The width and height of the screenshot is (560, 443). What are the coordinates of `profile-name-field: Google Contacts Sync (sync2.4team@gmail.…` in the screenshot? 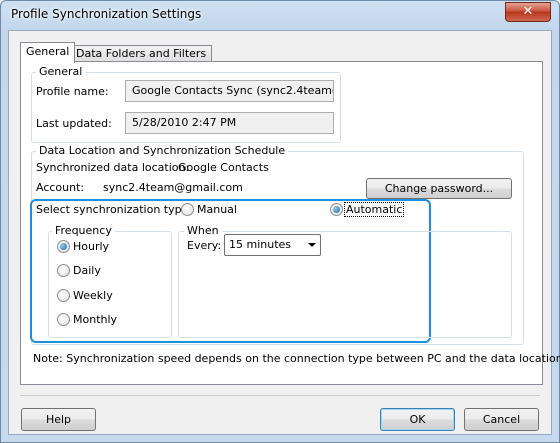 It's located at (229, 91).